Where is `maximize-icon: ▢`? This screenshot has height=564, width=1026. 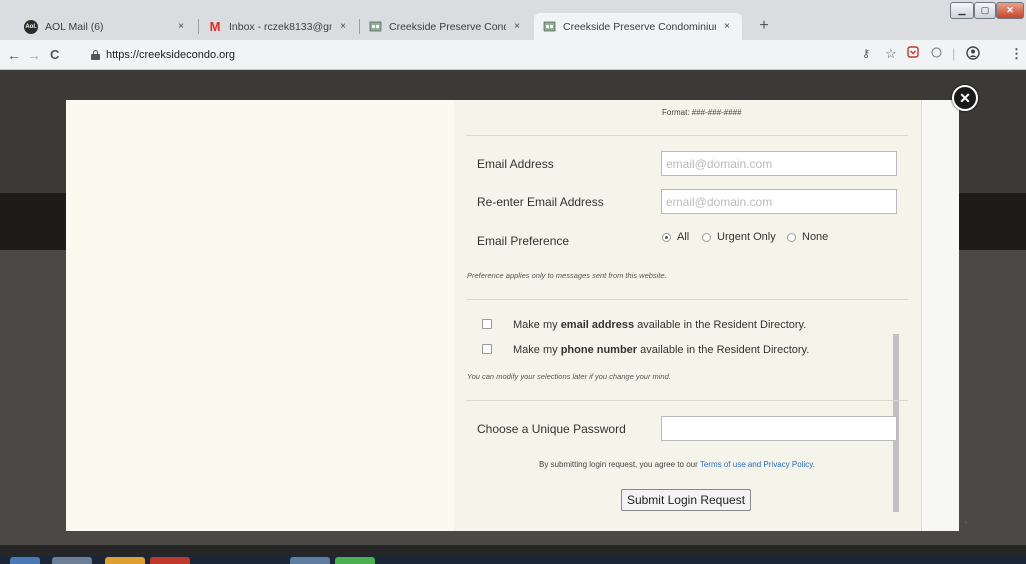 maximize-icon: ▢ is located at coordinates (985, 10).